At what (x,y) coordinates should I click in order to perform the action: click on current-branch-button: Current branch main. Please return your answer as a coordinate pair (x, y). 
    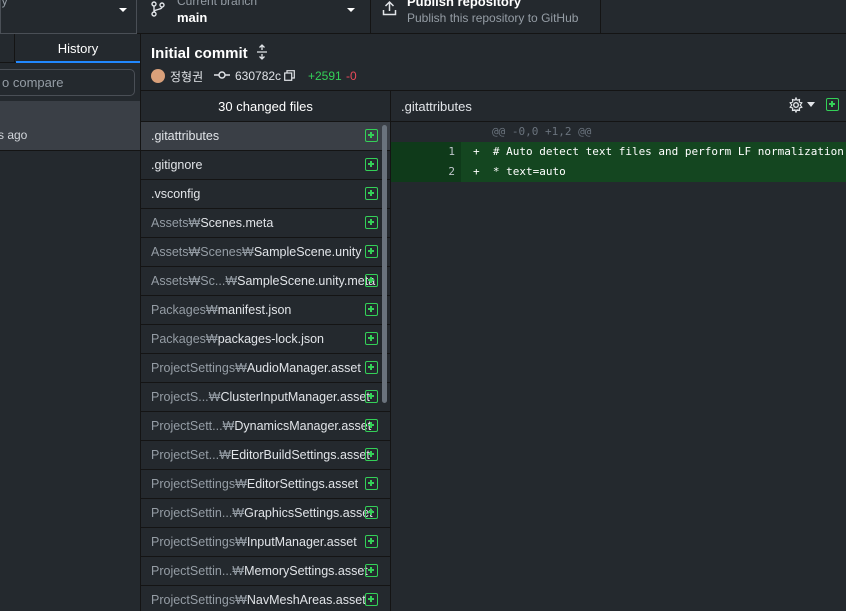
    Looking at the image, I should click on (254, 17).